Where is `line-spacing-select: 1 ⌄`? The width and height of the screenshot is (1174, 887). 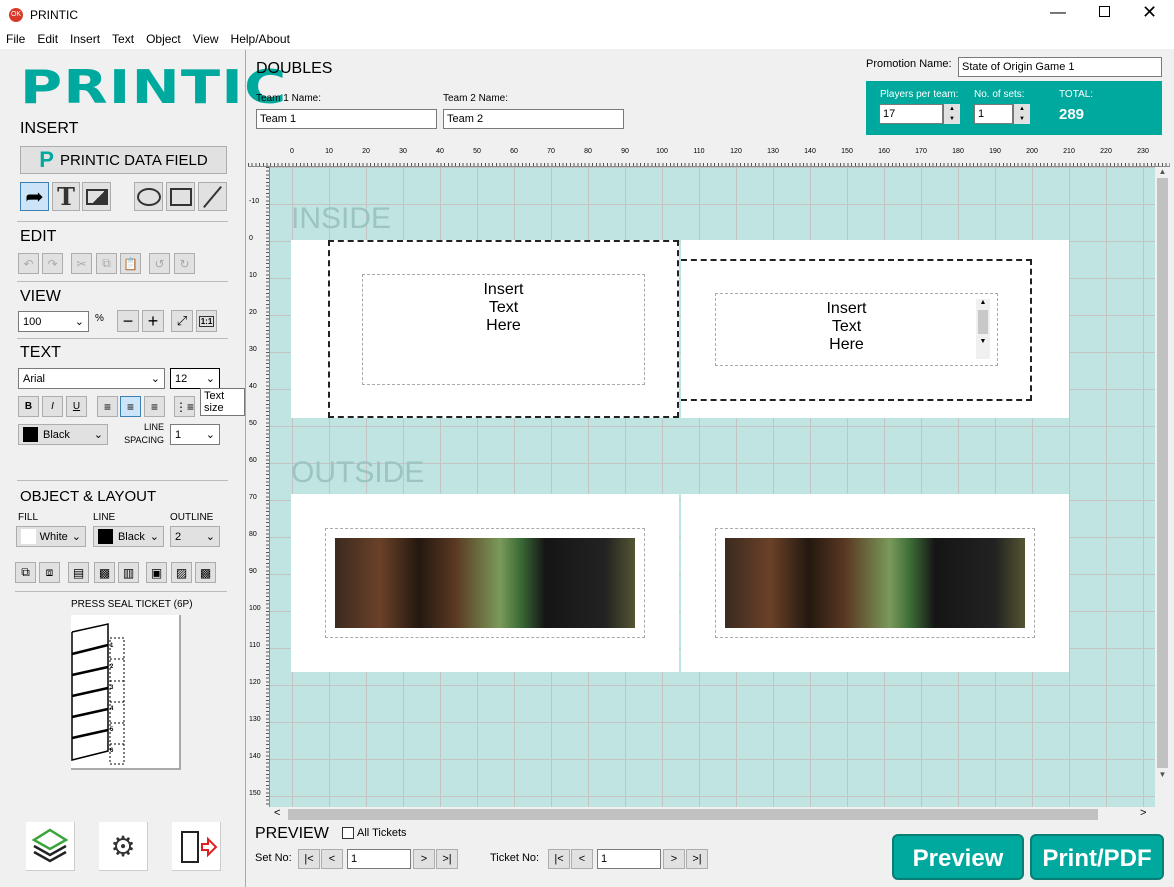
line-spacing-select: 1 ⌄ is located at coordinates (195, 434).